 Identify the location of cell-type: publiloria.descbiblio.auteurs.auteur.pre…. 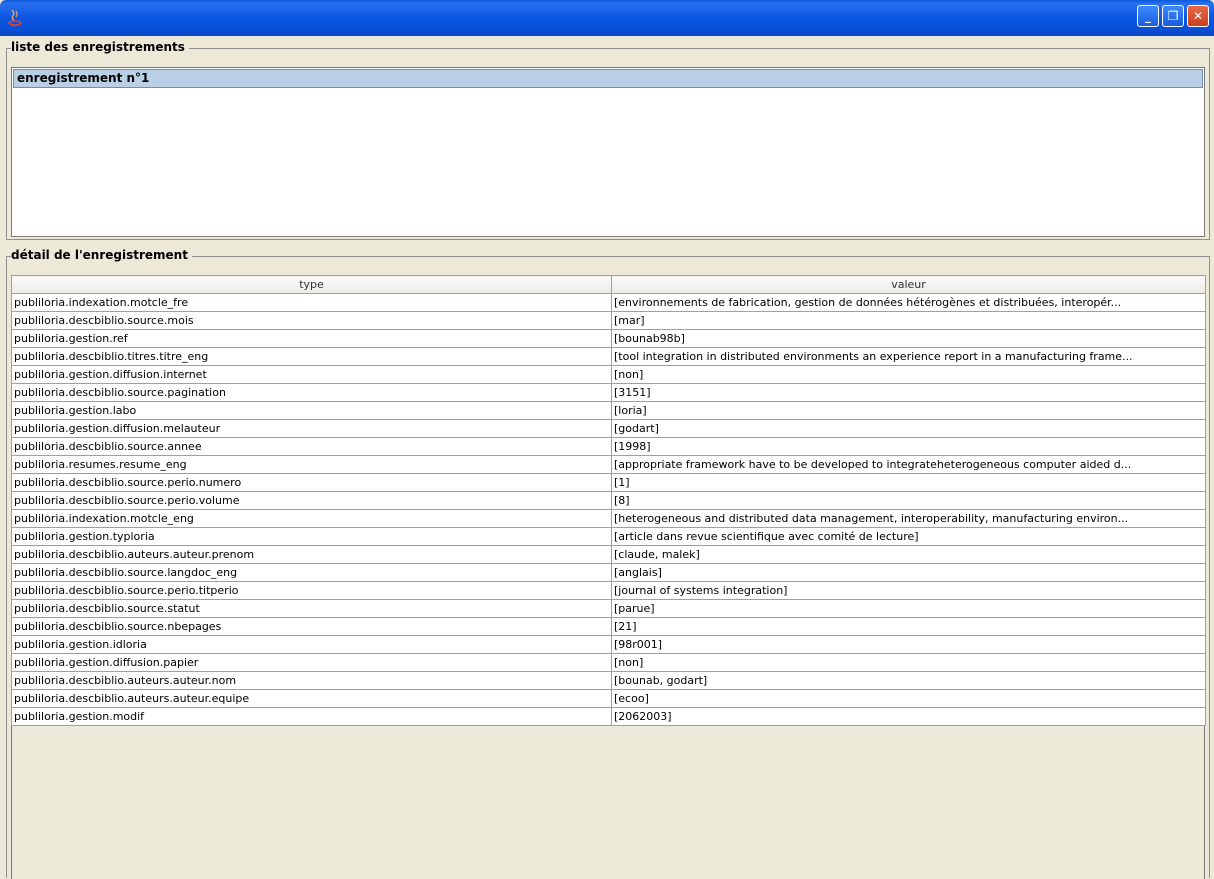
(311, 554).